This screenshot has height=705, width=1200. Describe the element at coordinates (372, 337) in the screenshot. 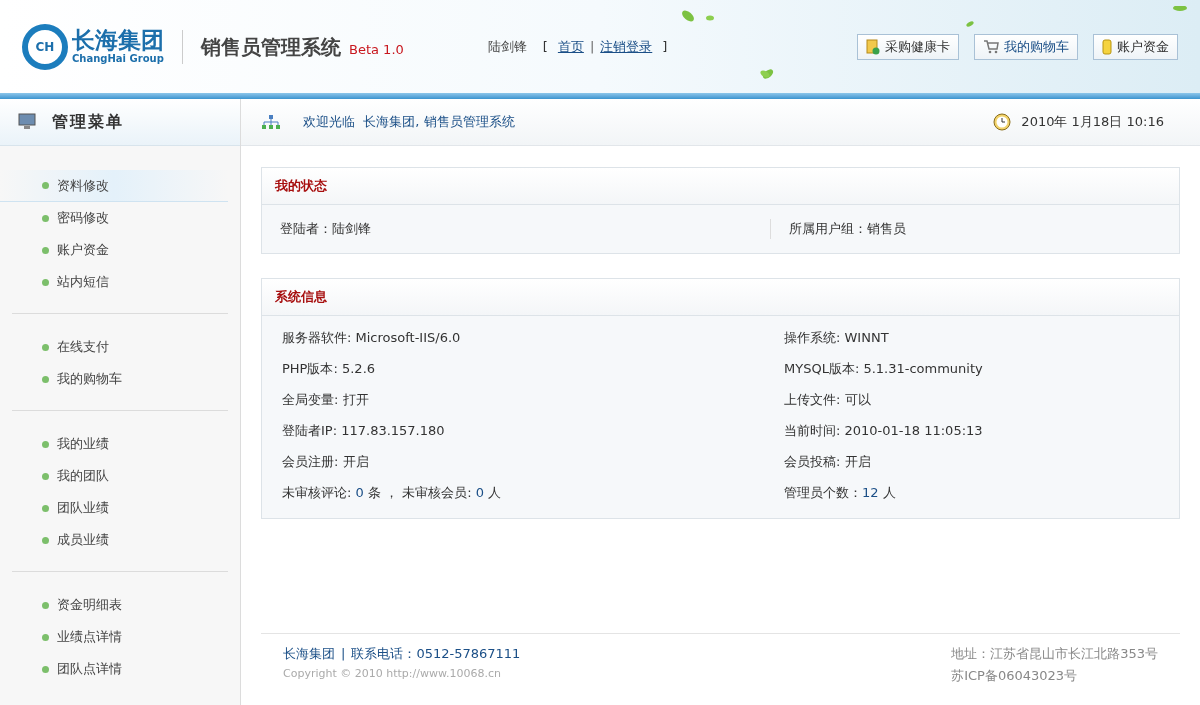

I see `info-text: 服务器软件: Microsoft-IIS/6.0` at that location.